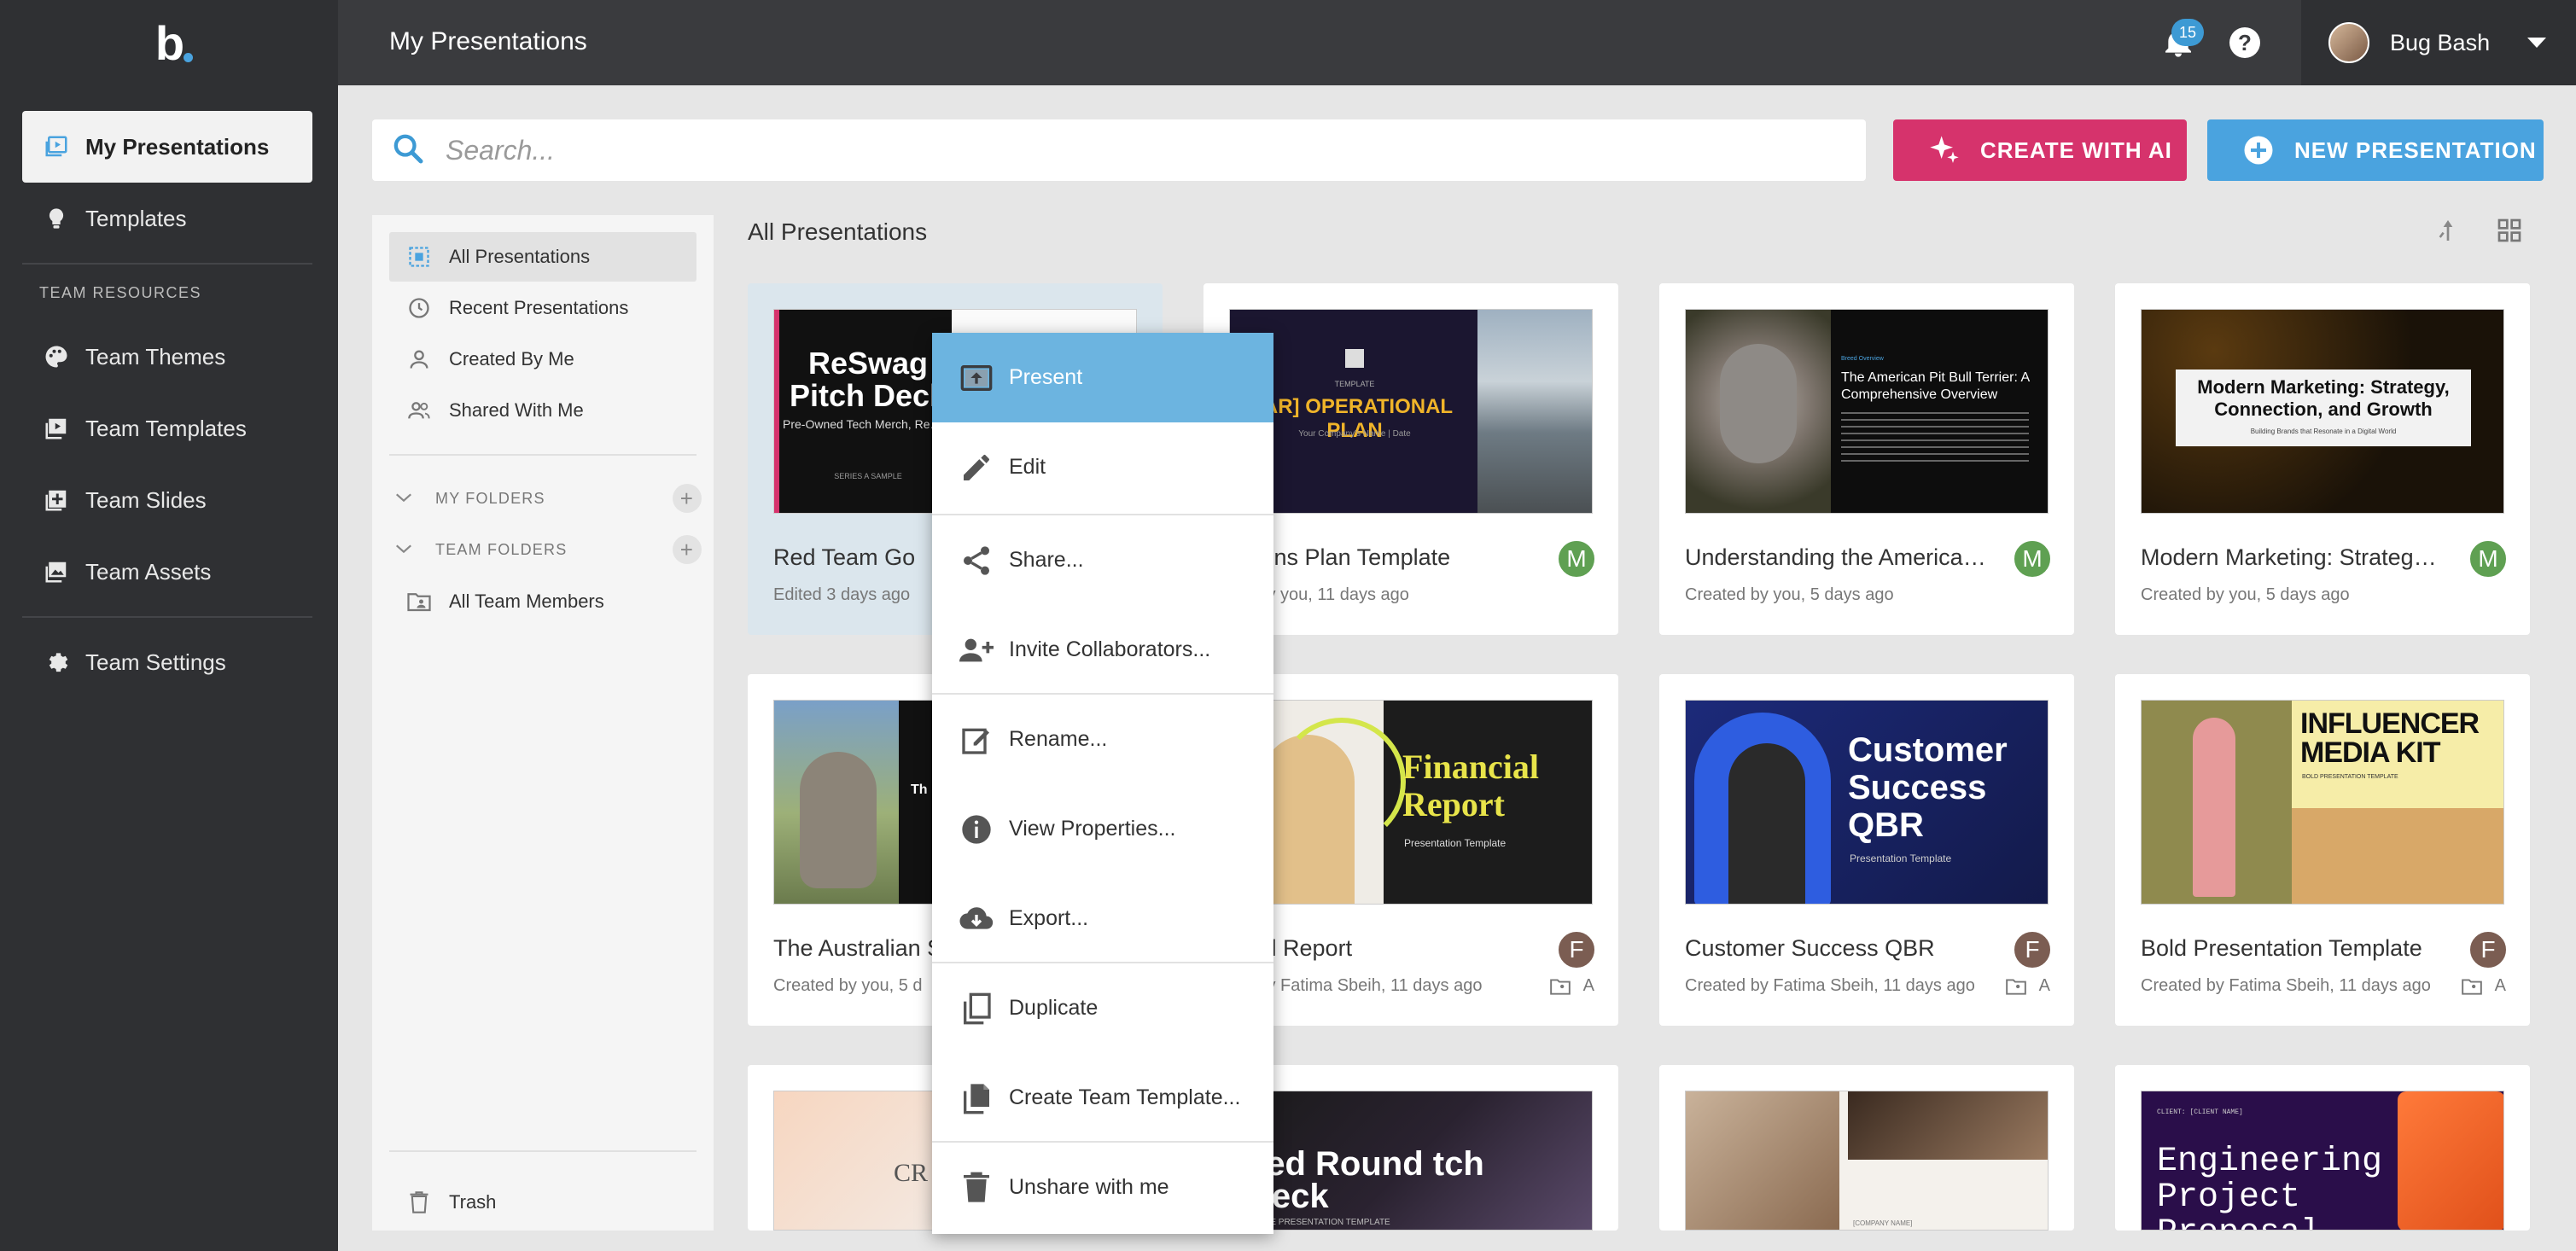  I want to click on share-icon, so click(976, 560).